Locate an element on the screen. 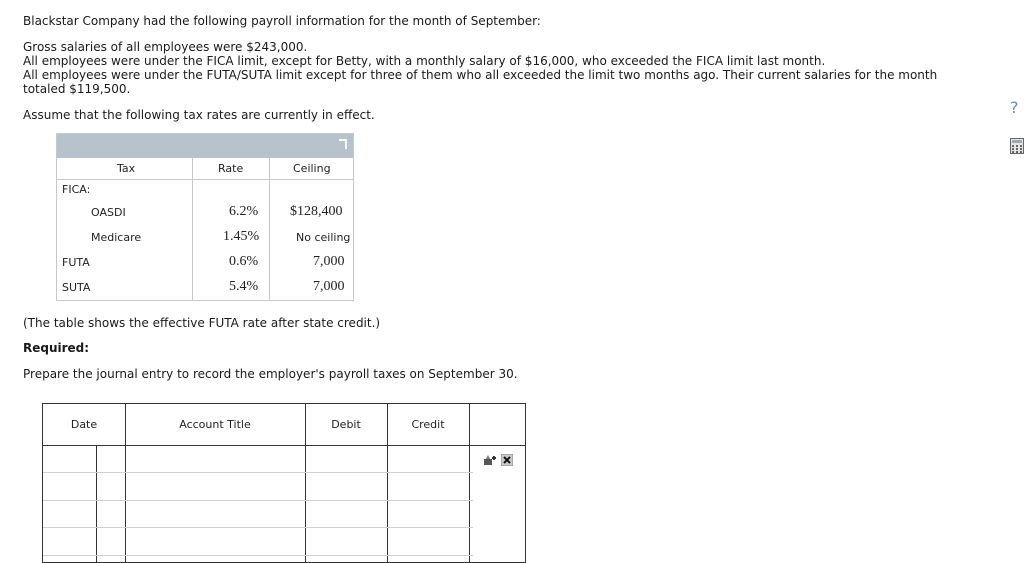 This screenshot has width=1024, height=563. tax-name-suta: SUTA is located at coordinates (76, 287).